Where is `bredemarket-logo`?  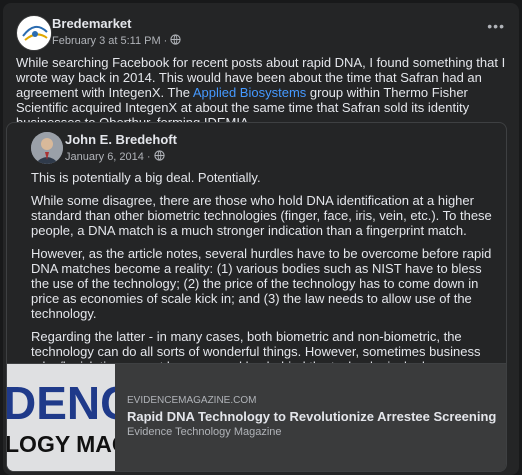
bredemarket-logo is located at coordinates (34, 33).